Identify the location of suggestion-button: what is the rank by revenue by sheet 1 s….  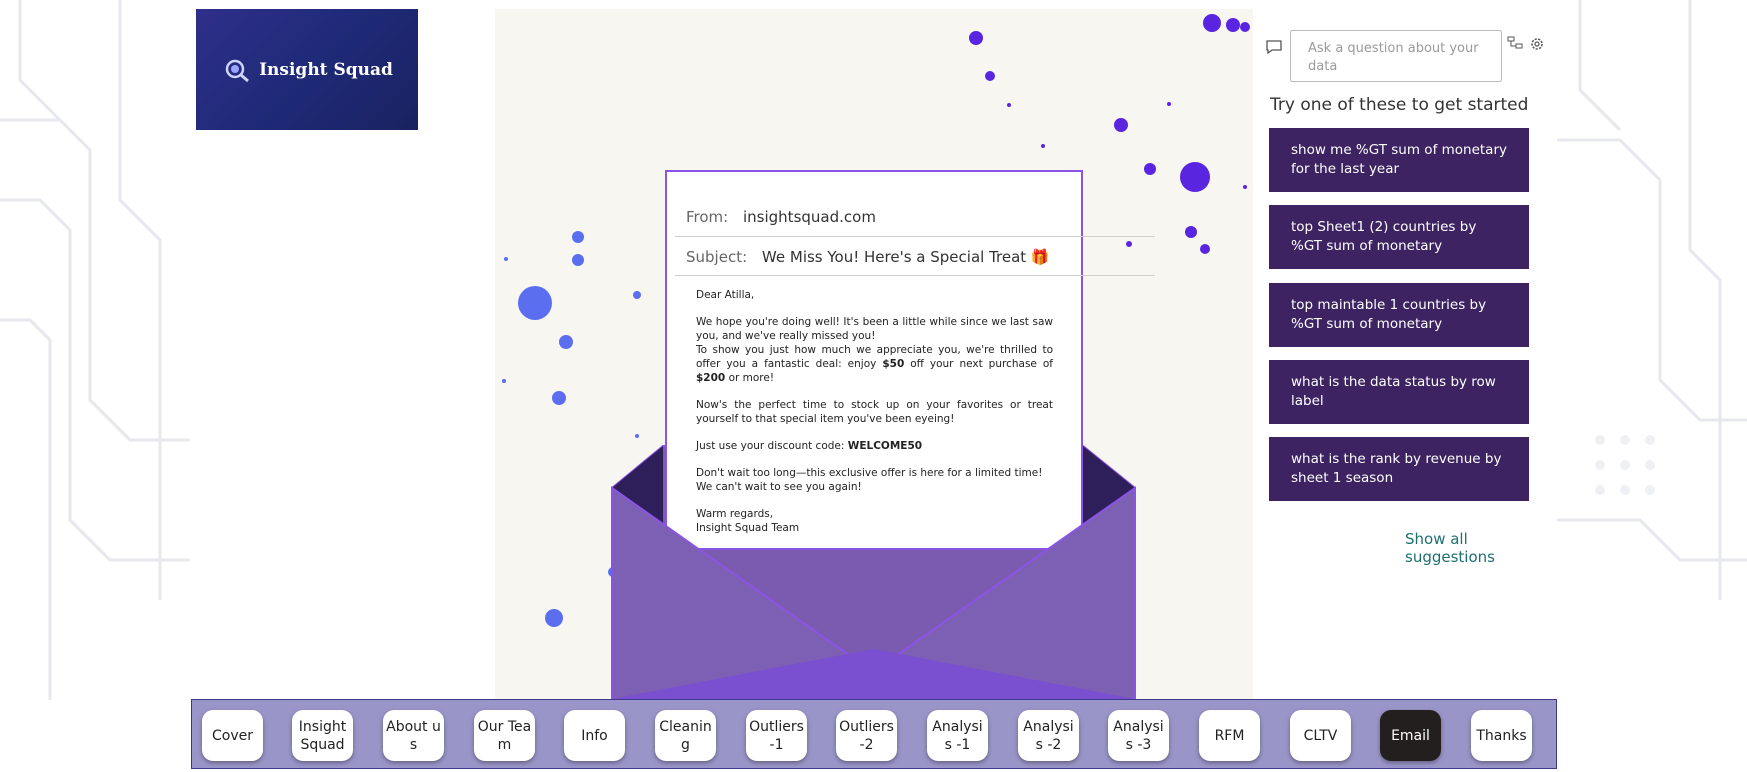
(1399, 469).